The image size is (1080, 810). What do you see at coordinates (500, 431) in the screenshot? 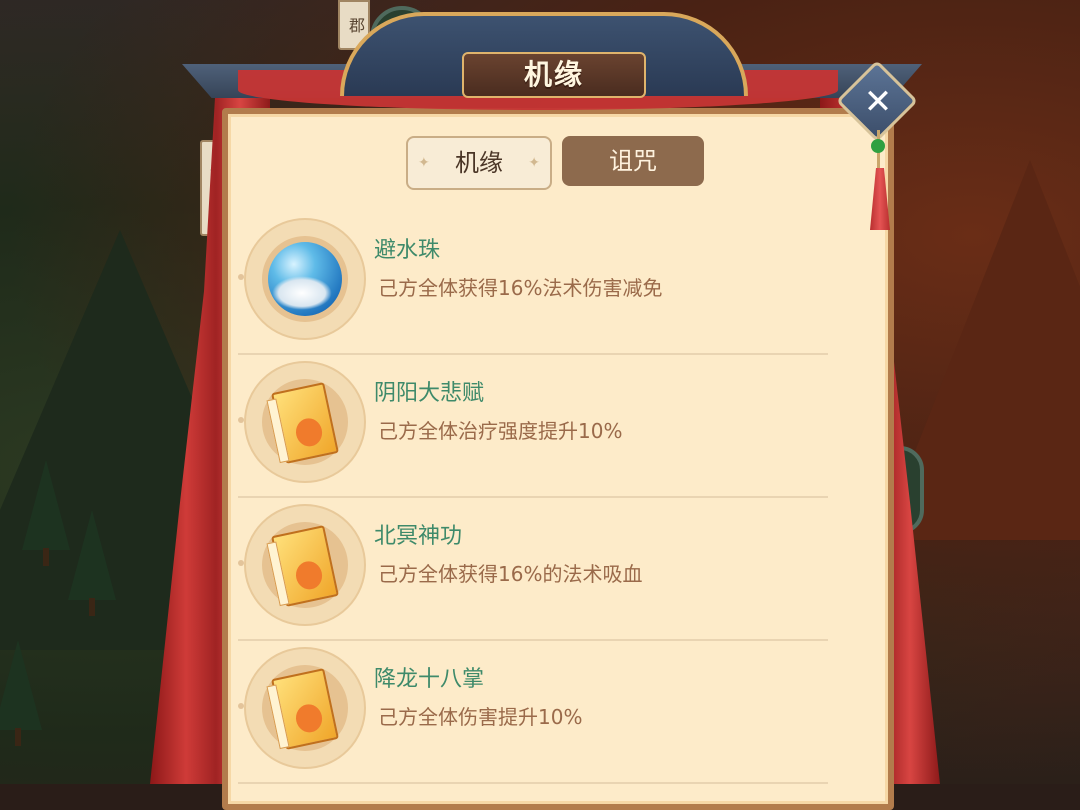
I see `item-desc: 己方全体治疗强度提升10%` at bounding box center [500, 431].